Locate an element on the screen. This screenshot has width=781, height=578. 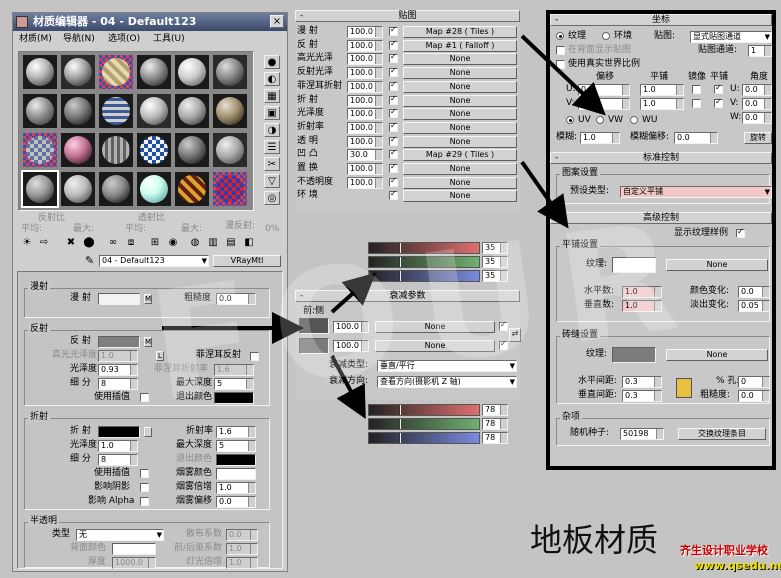
std-ctrl-header: - 标准控制 is located at coordinates (661, 158).